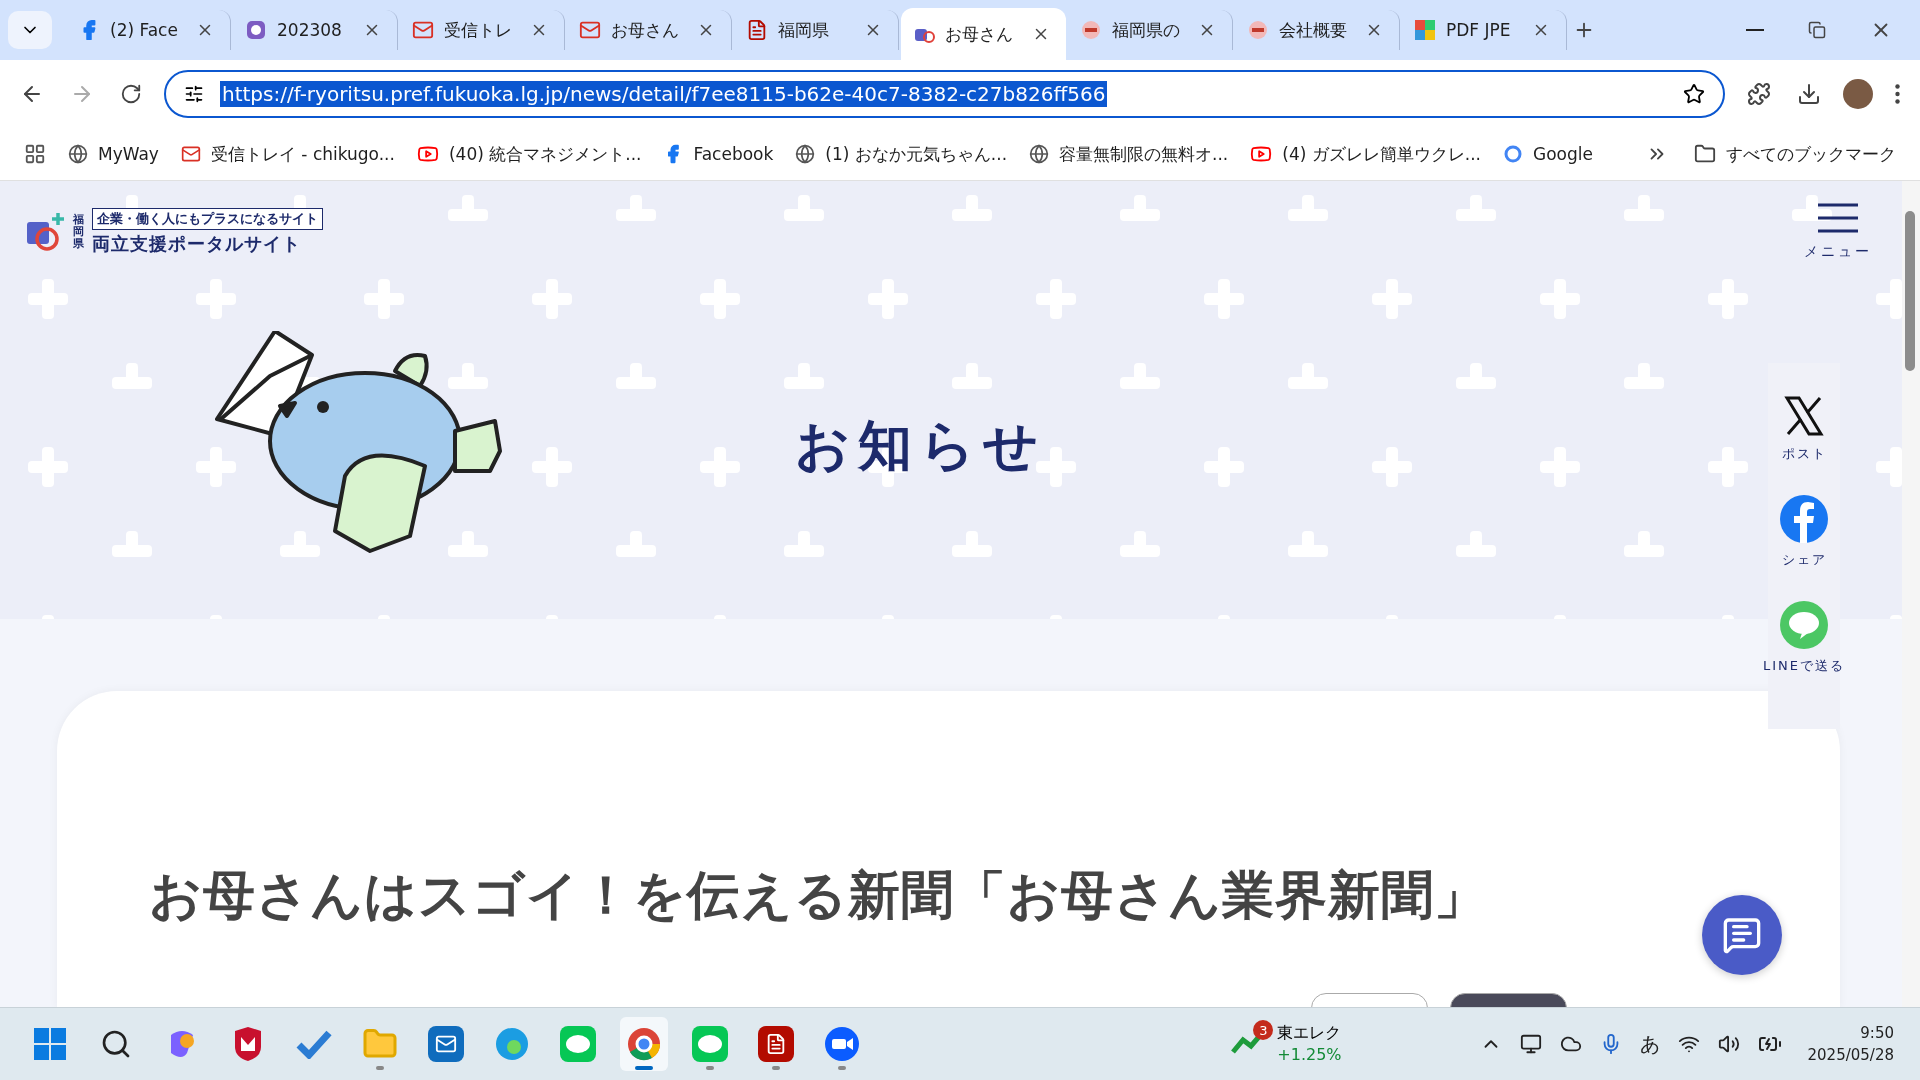 The height and width of the screenshot is (1080, 1920). Describe the element at coordinates (1309, 1033) in the screenshot. I see `stock-name: 東エレク` at that location.